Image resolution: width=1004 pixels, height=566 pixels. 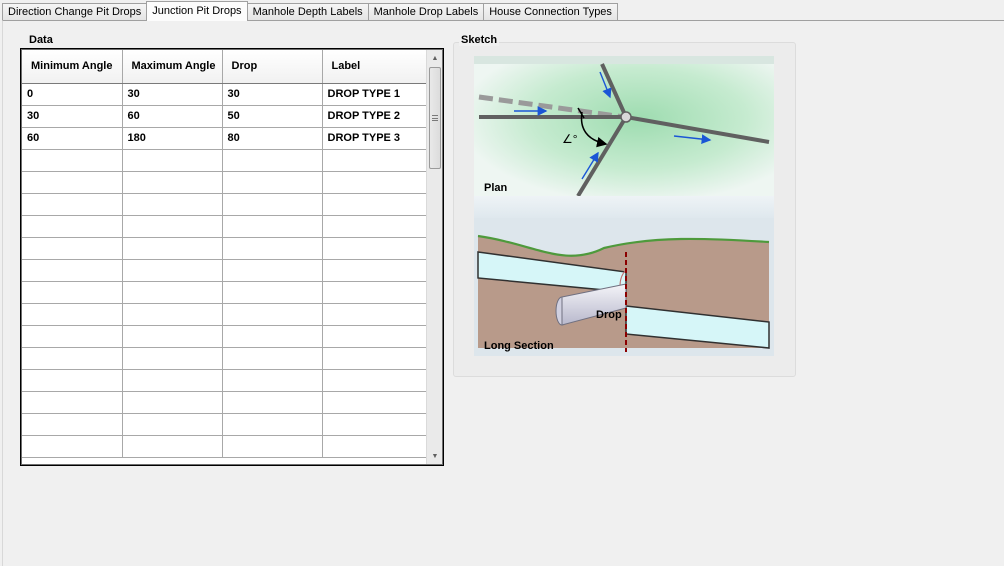 What do you see at coordinates (550, 12) in the screenshot?
I see `tab-house-connection-types: House Connection Types` at bounding box center [550, 12].